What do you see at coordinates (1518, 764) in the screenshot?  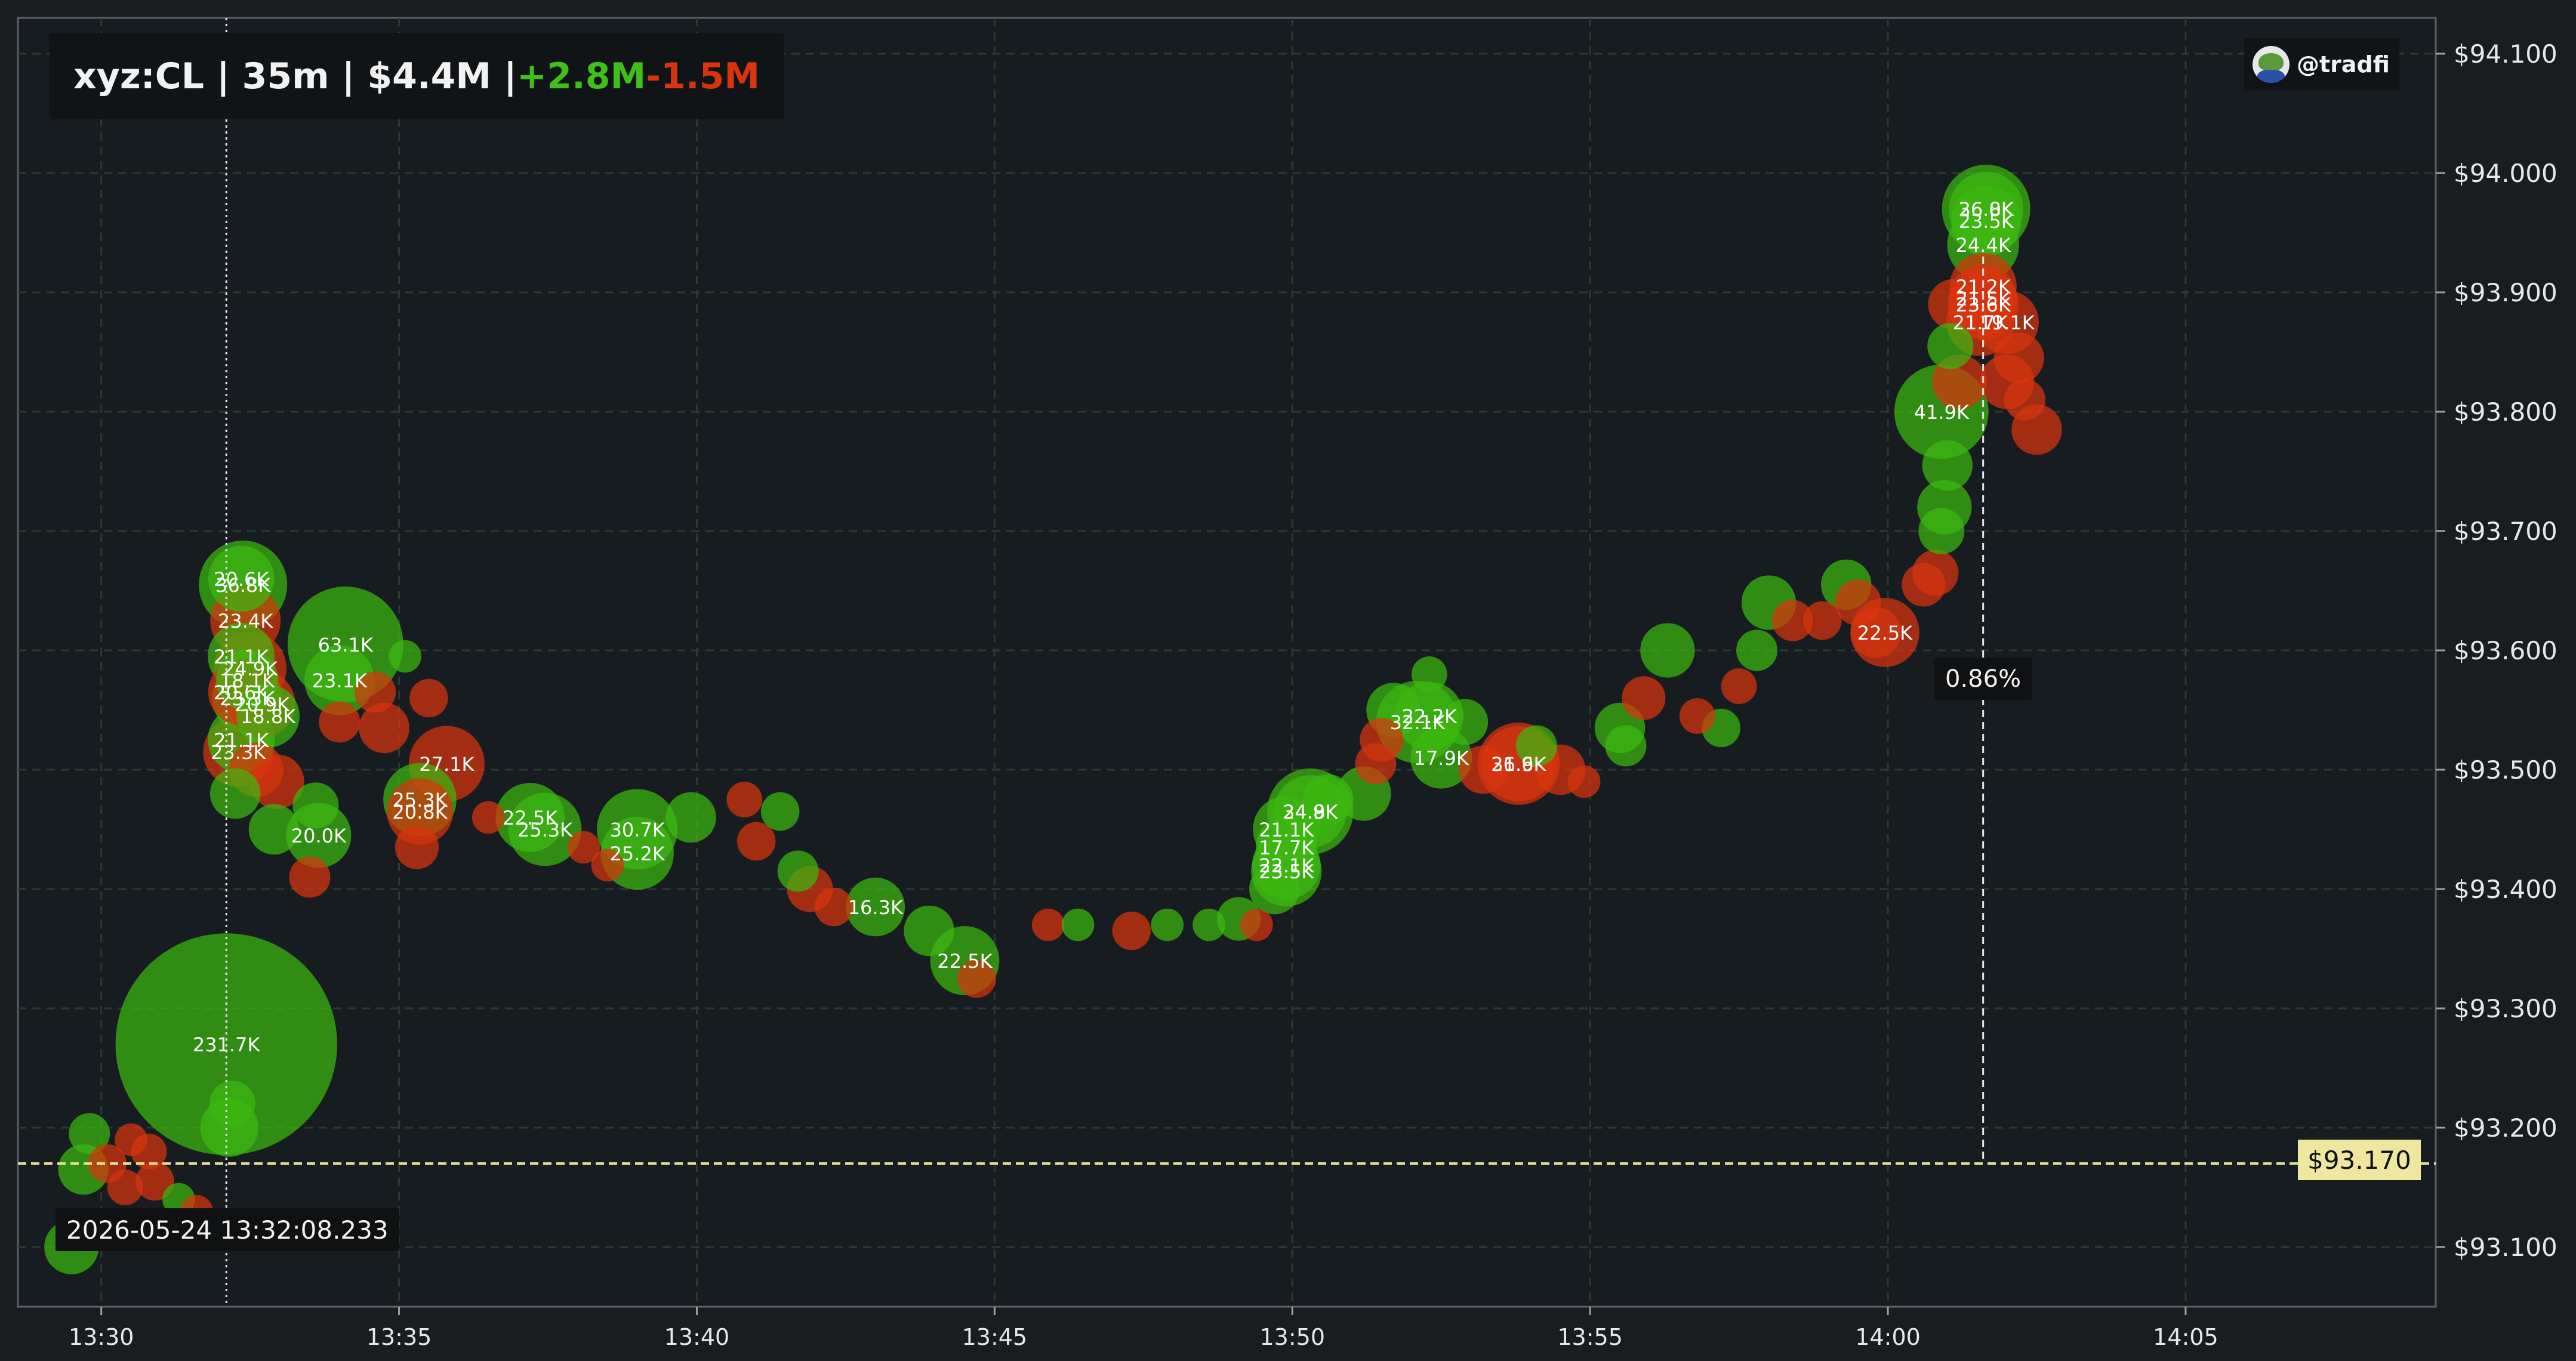 I see `trade-size-label: 26.6K` at bounding box center [1518, 764].